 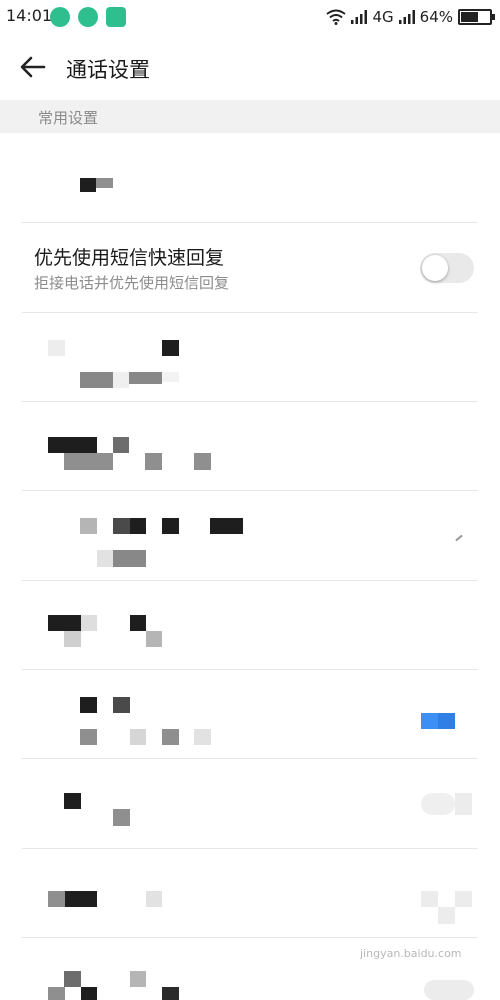 What do you see at coordinates (88, 17) in the screenshot?
I see `refresh-app-icon` at bounding box center [88, 17].